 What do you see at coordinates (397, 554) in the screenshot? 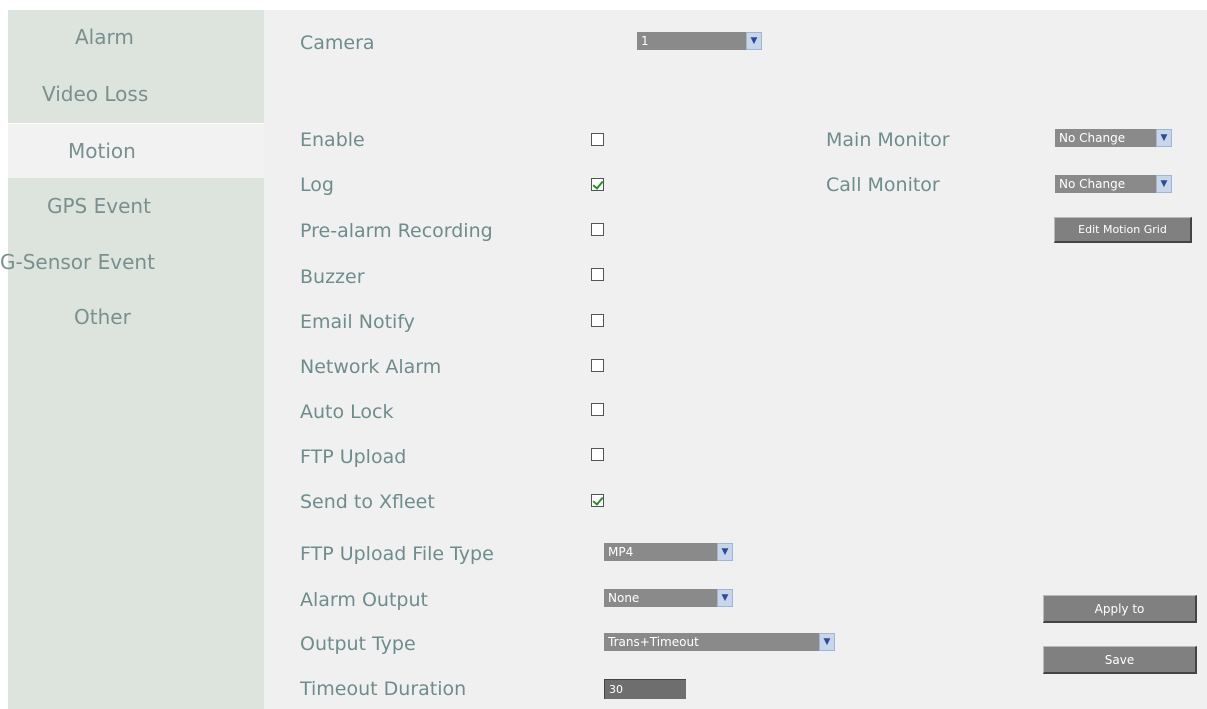
I see `ftp-upload-file-type-label: FTP Upload File Type` at bounding box center [397, 554].